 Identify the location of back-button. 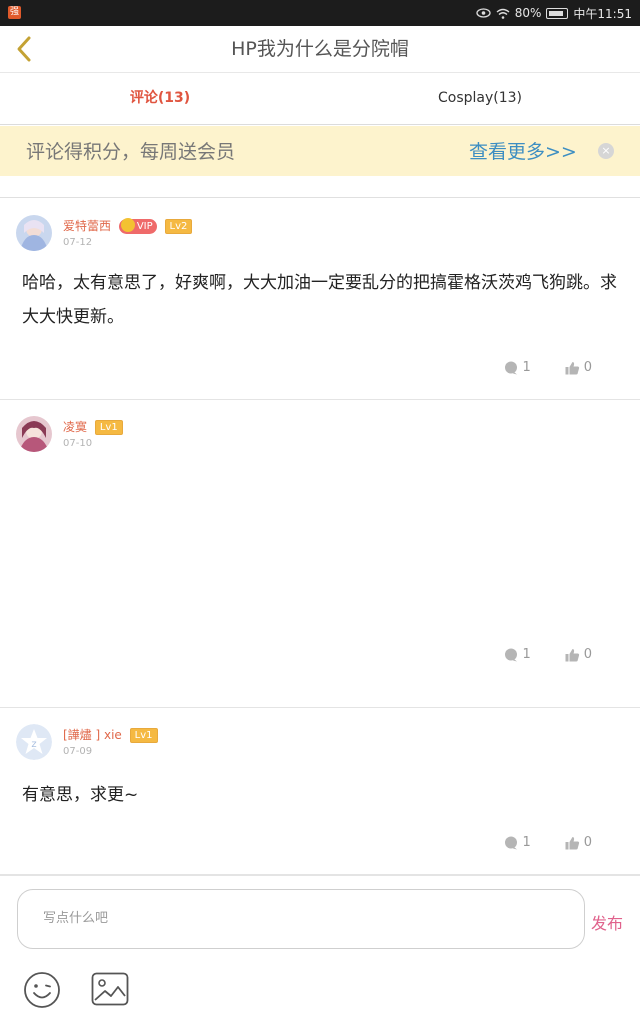
(24, 49).